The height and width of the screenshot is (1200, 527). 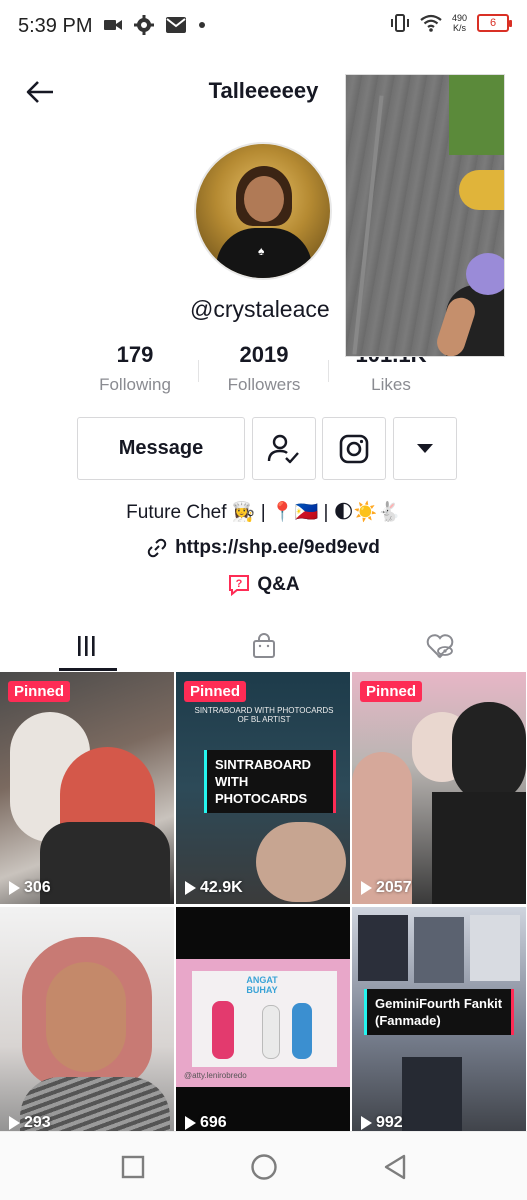 I want to click on qa-icon: ?, so click(x=239, y=586).